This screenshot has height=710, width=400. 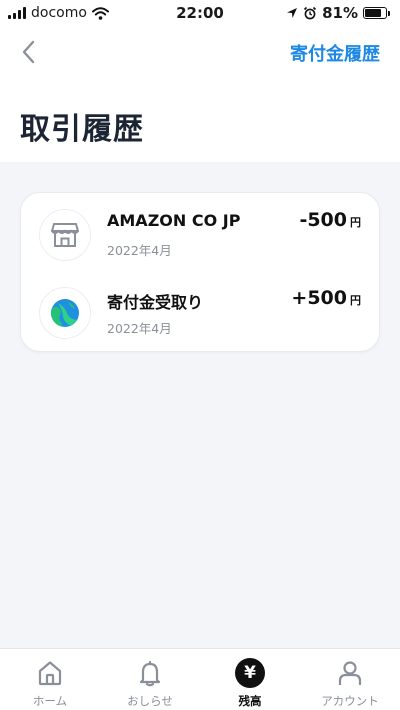 I want to click on tab-label: おしらせ, so click(x=150, y=701).